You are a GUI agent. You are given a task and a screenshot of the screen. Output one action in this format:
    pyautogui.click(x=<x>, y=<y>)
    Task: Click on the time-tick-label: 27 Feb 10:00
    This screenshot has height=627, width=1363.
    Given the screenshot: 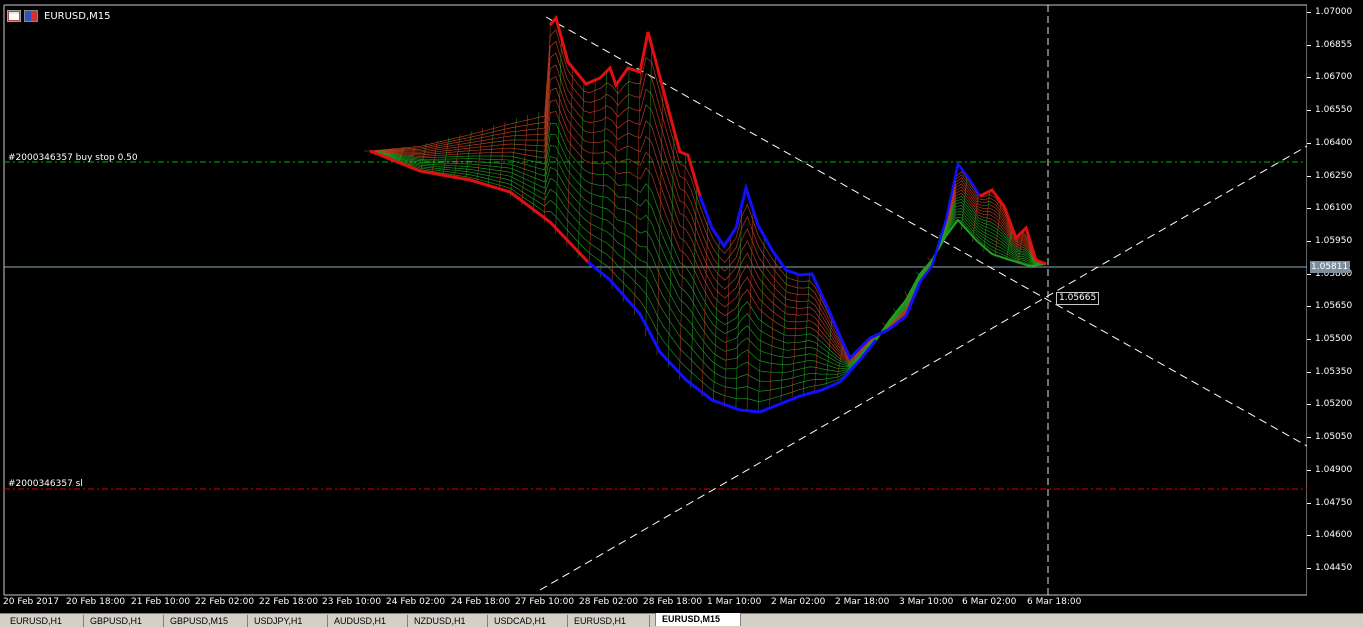 What is the action you would take?
    pyautogui.click(x=545, y=602)
    